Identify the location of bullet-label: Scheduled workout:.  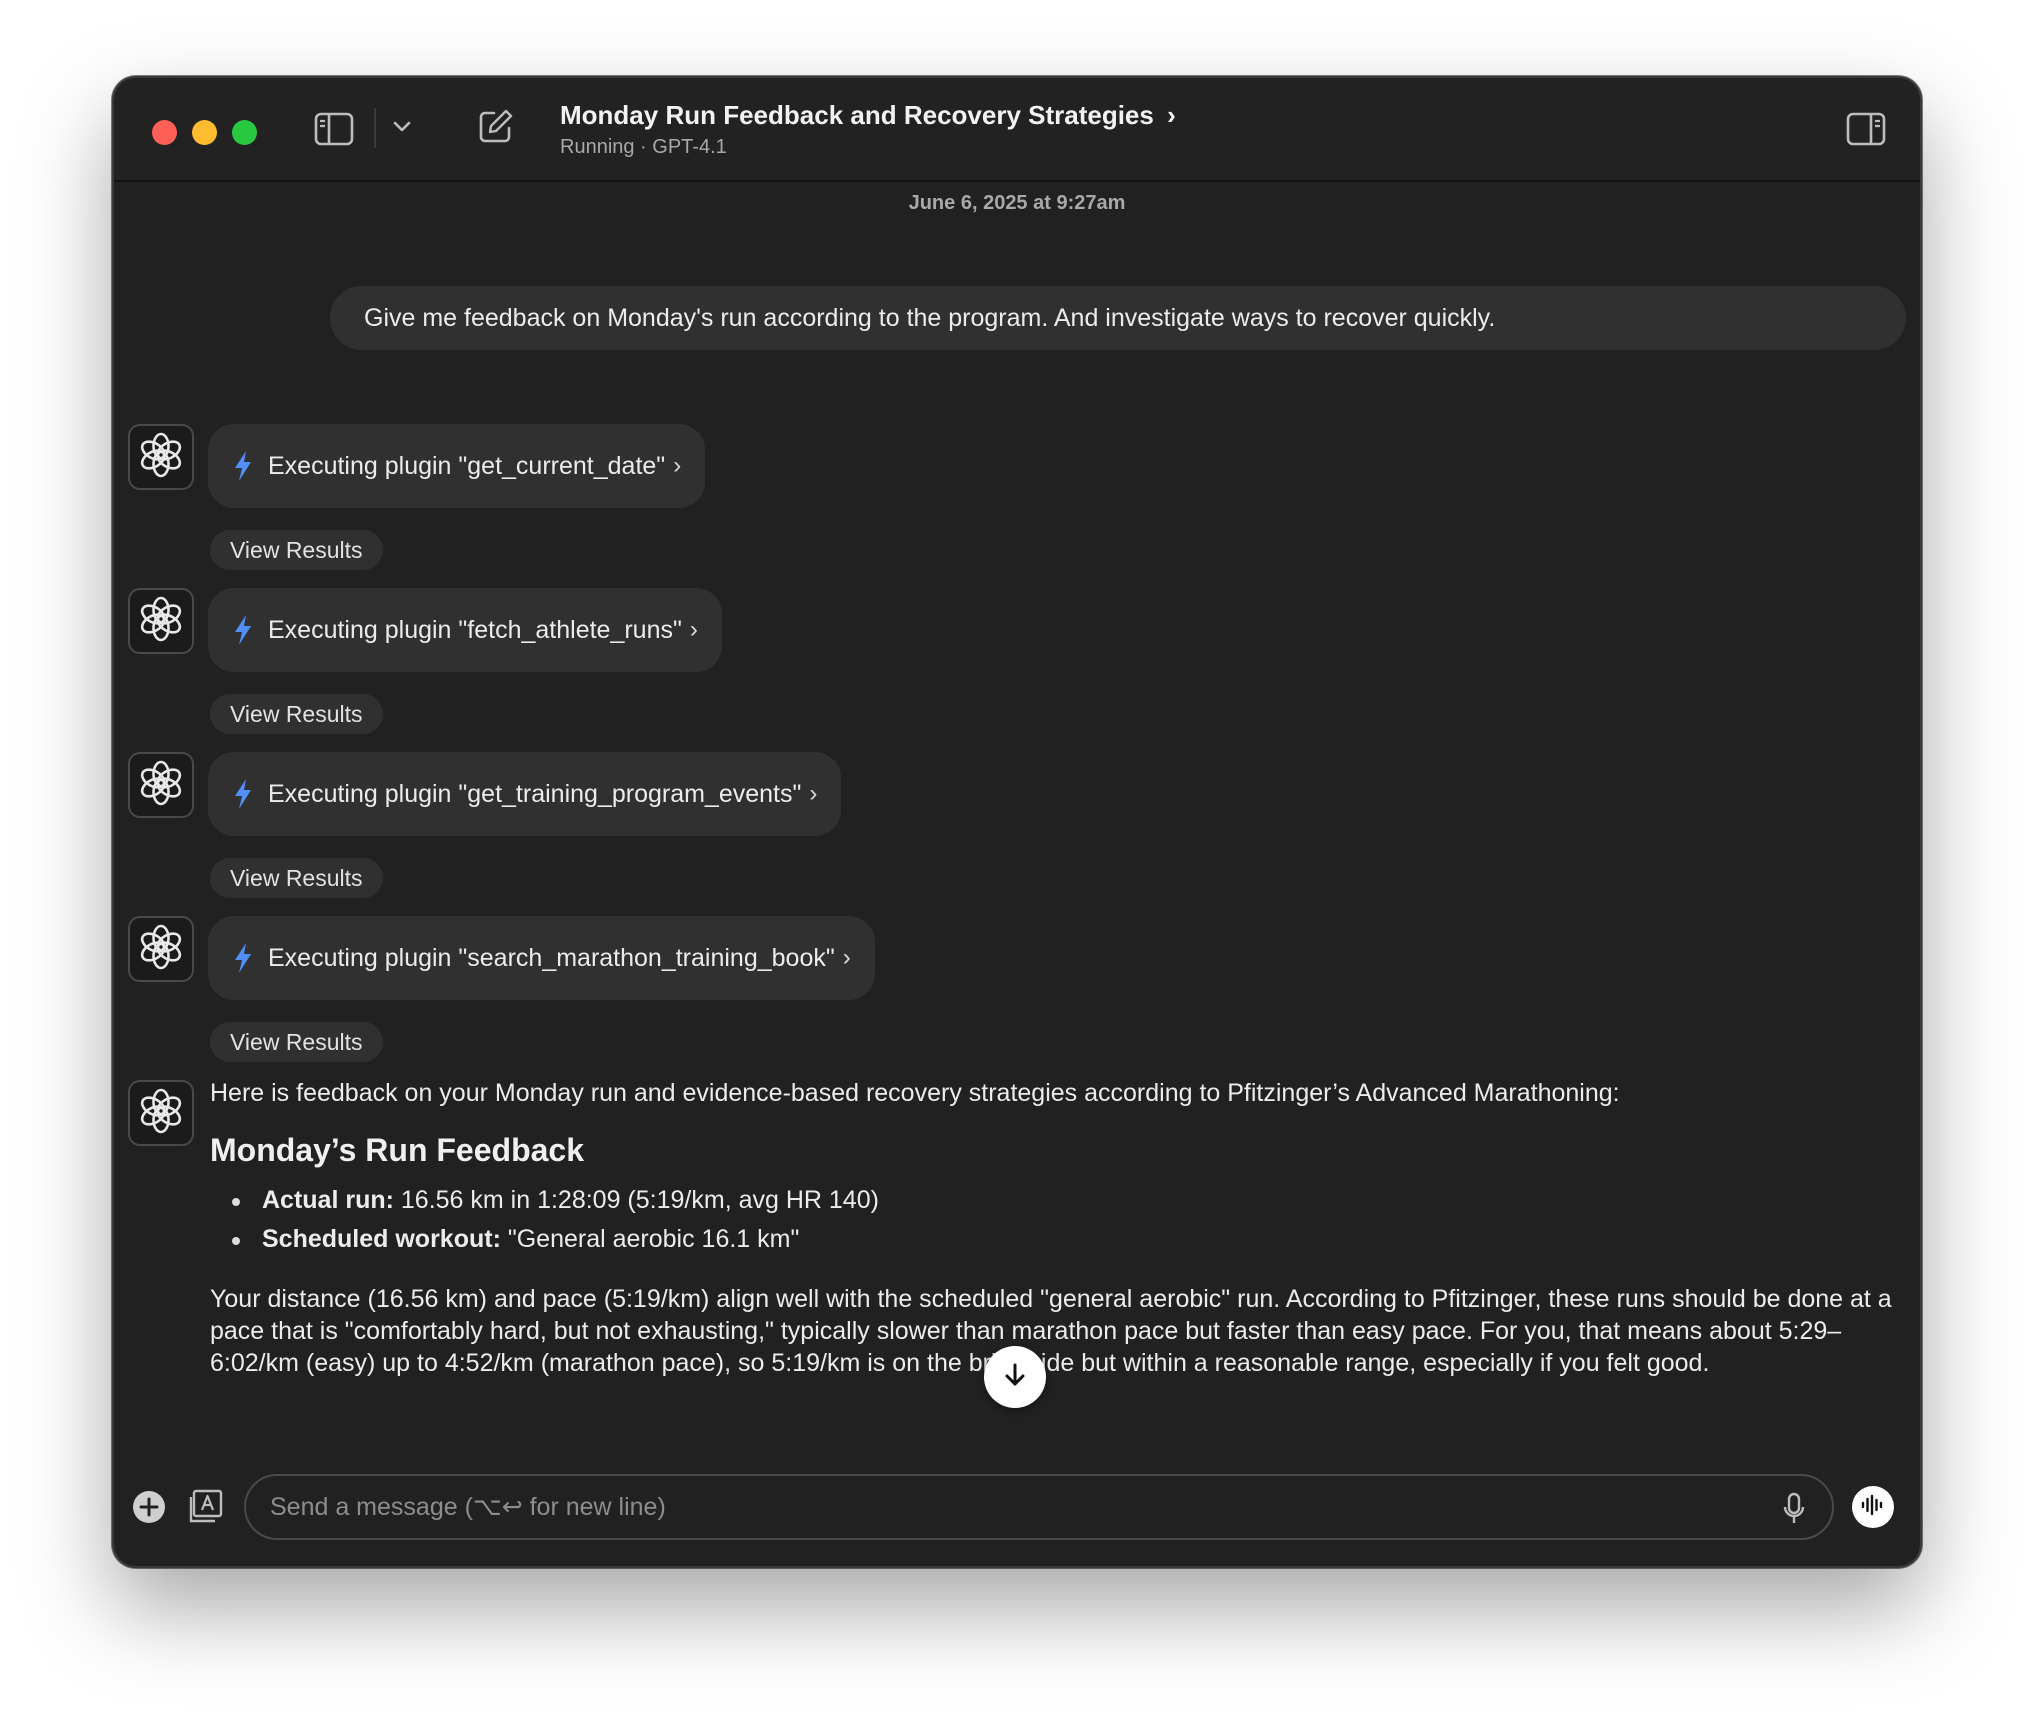
(381, 1239).